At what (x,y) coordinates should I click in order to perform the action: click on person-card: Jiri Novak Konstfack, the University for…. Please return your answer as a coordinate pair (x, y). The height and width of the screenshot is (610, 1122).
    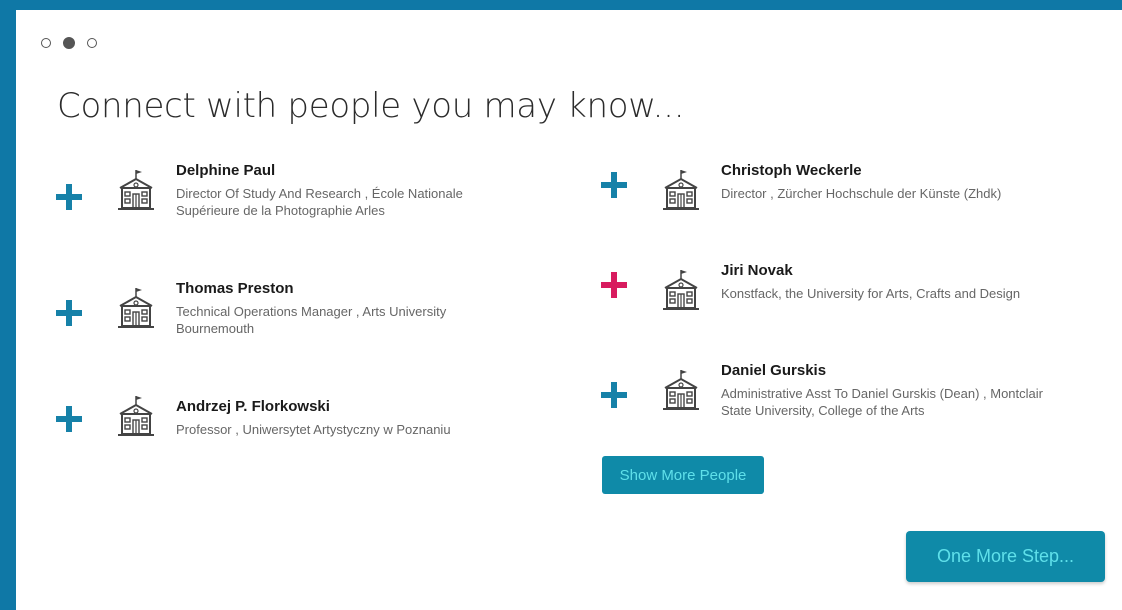
    Looking at the image, I should click on (836, 302).